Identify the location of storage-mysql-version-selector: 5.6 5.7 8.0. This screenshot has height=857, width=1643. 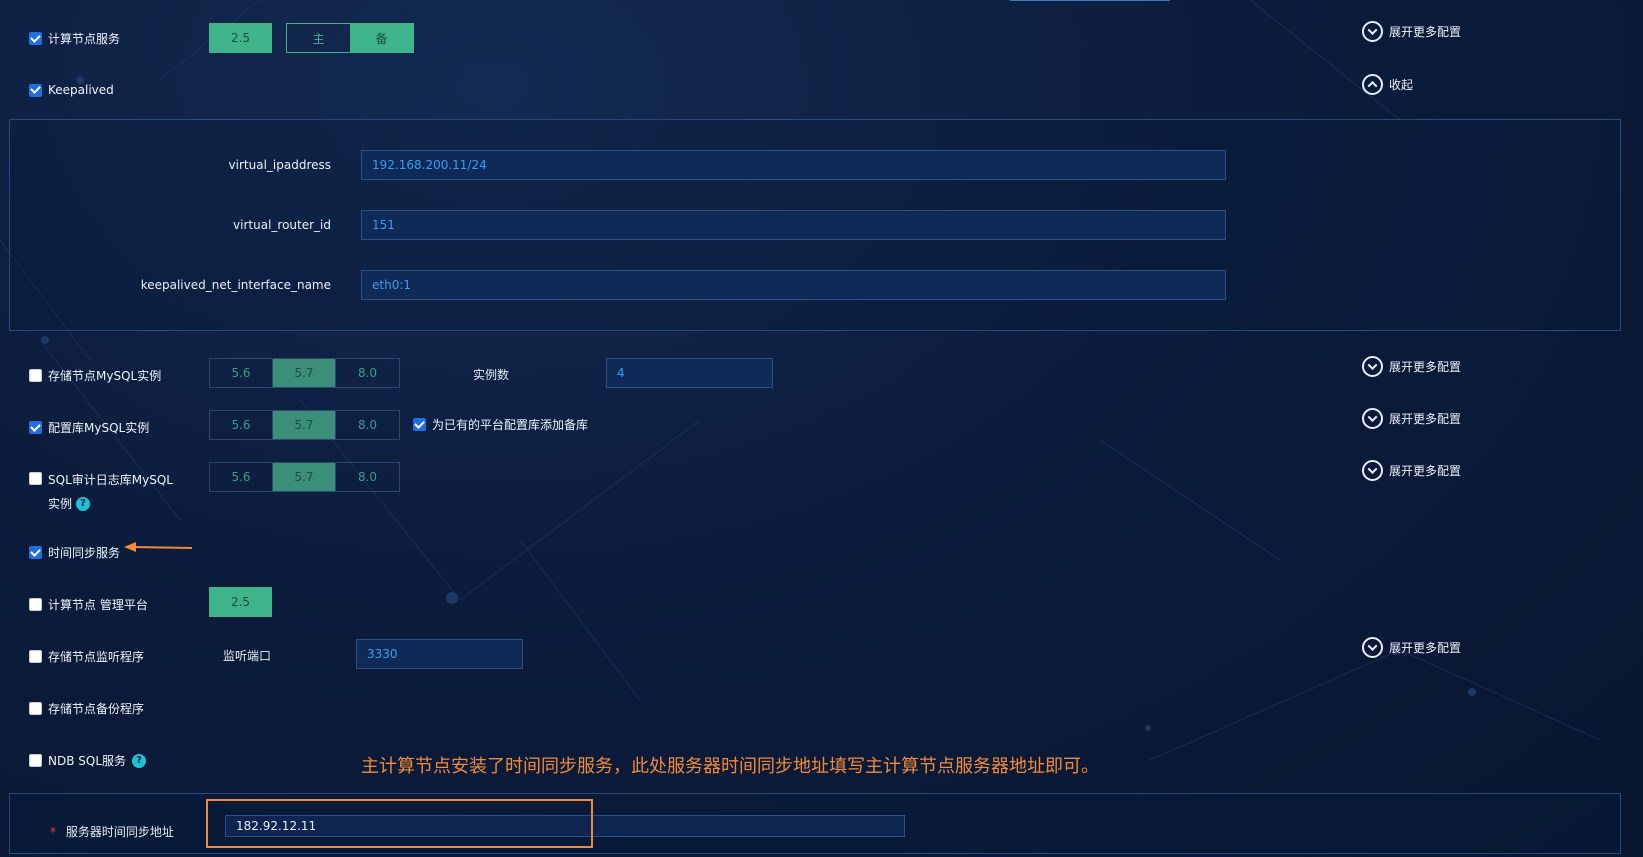
(304, 373).